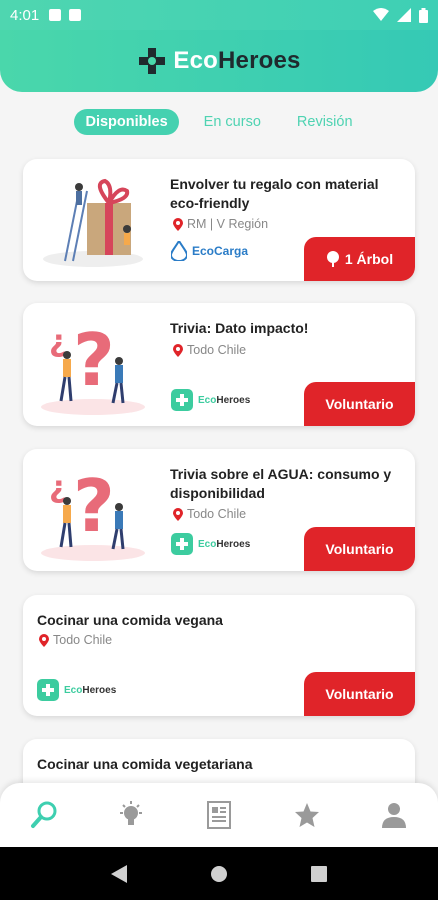 The width and height of the screenshot is (438, 900). Describe the element at coordinates (381, 14) in the screenshot. I see `wifi-icon` at that location.